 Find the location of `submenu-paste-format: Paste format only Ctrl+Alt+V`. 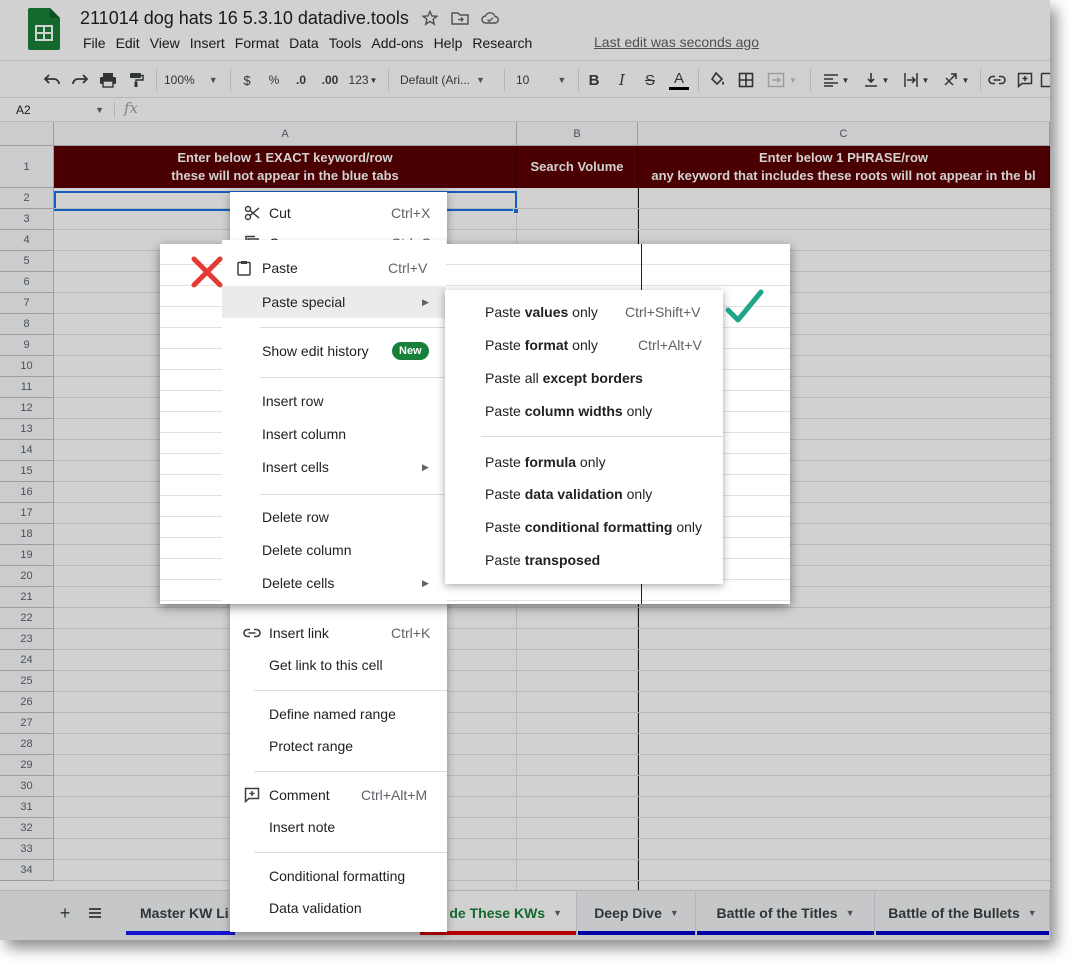

submenu-paste-format: Paste format only Ctrl+Alt+V is located at coordinates (584, 345).